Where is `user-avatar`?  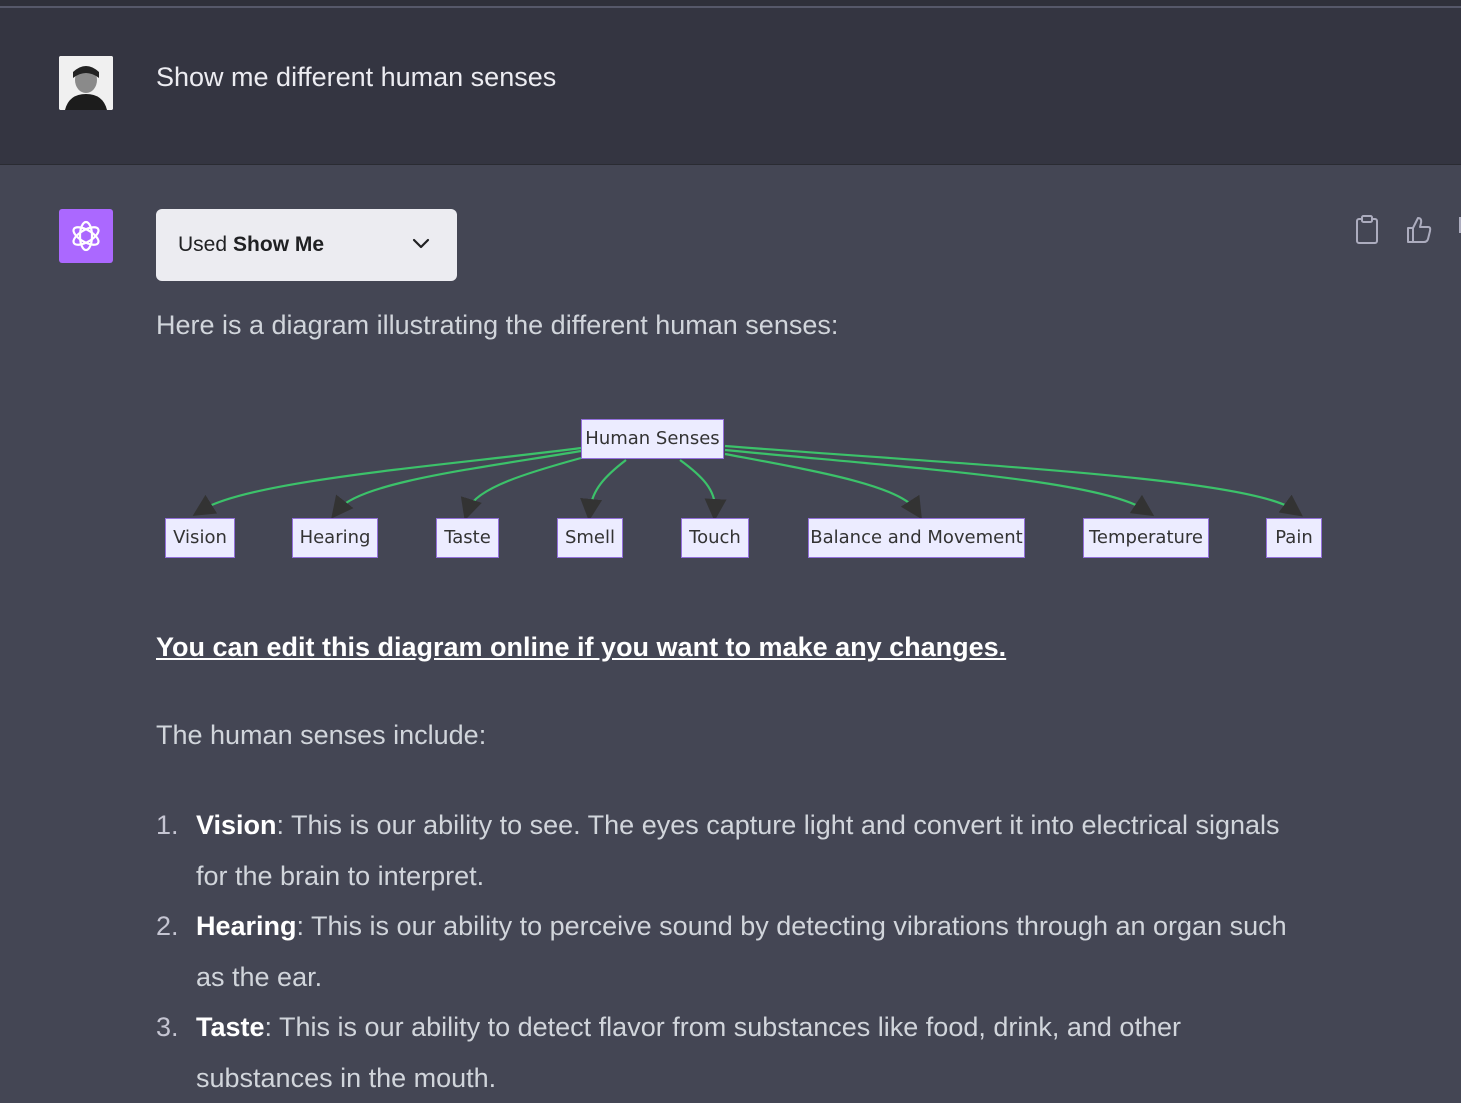 user-avatar is located at coordinates (86, 83).